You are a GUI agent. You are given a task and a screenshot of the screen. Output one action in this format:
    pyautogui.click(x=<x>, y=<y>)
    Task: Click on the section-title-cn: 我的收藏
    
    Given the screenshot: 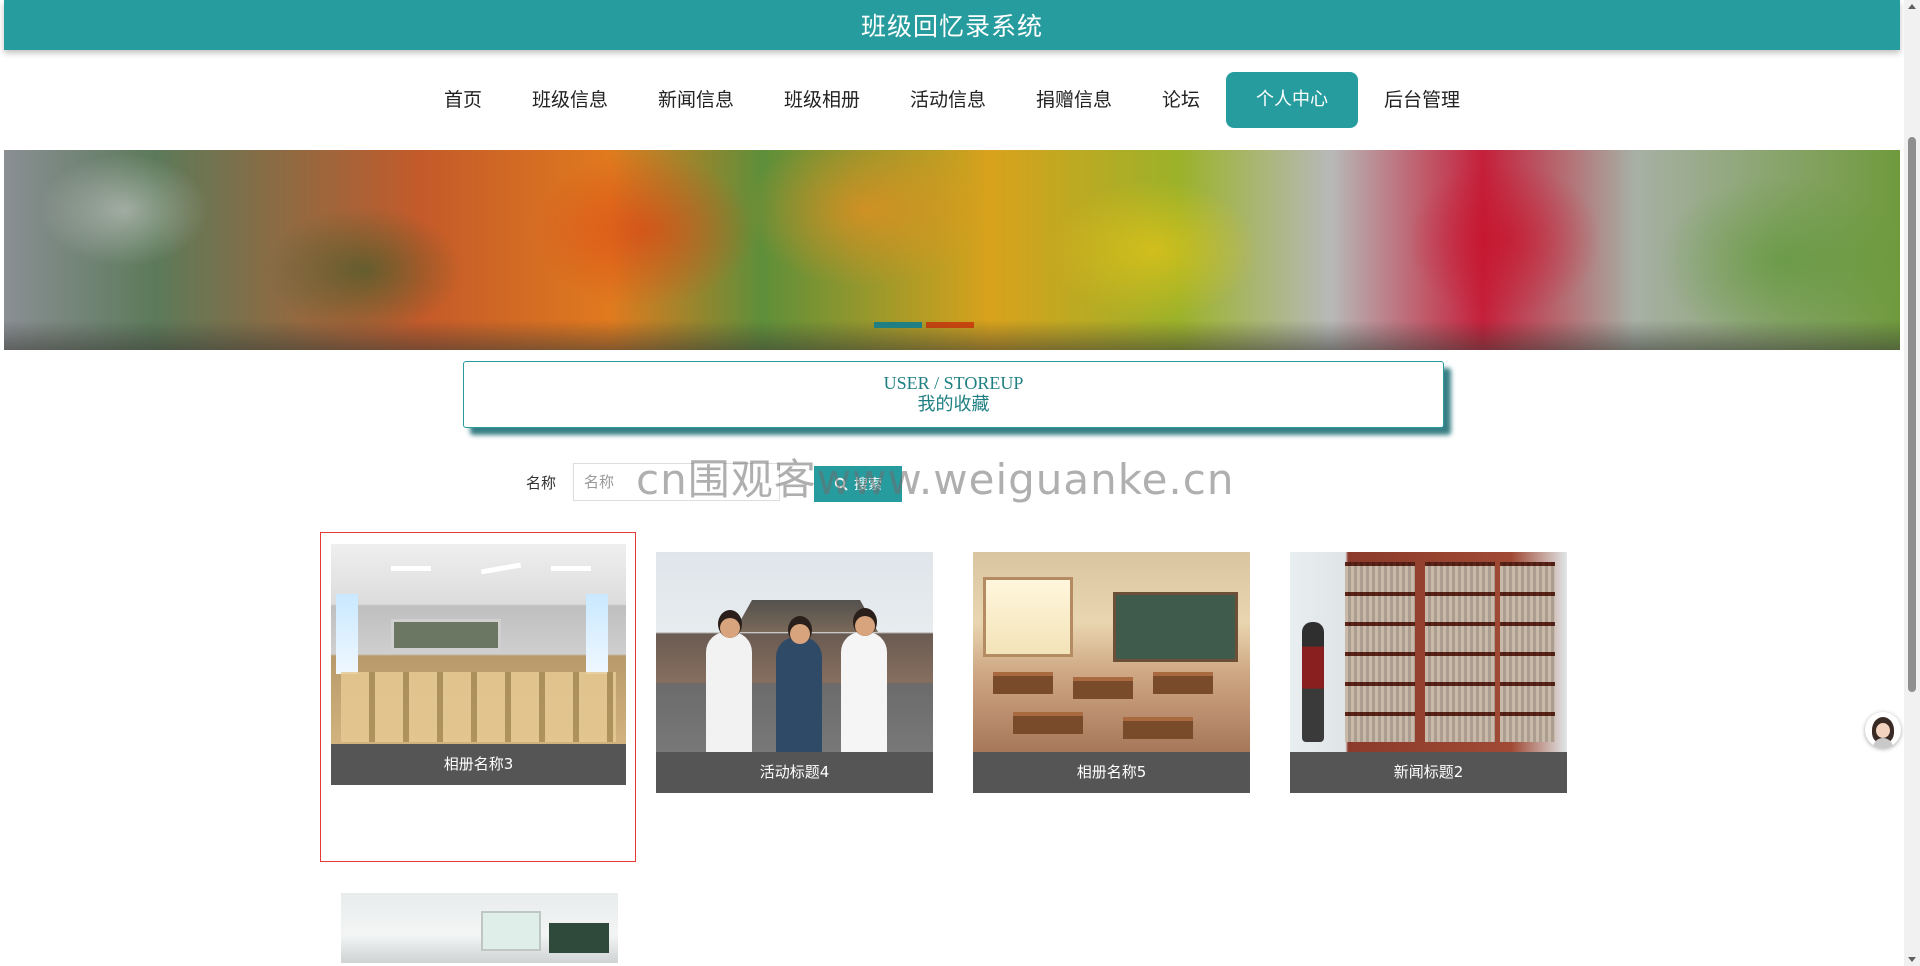 What is the action you would take?
    pyautogui.click(x=953, y=404)
    